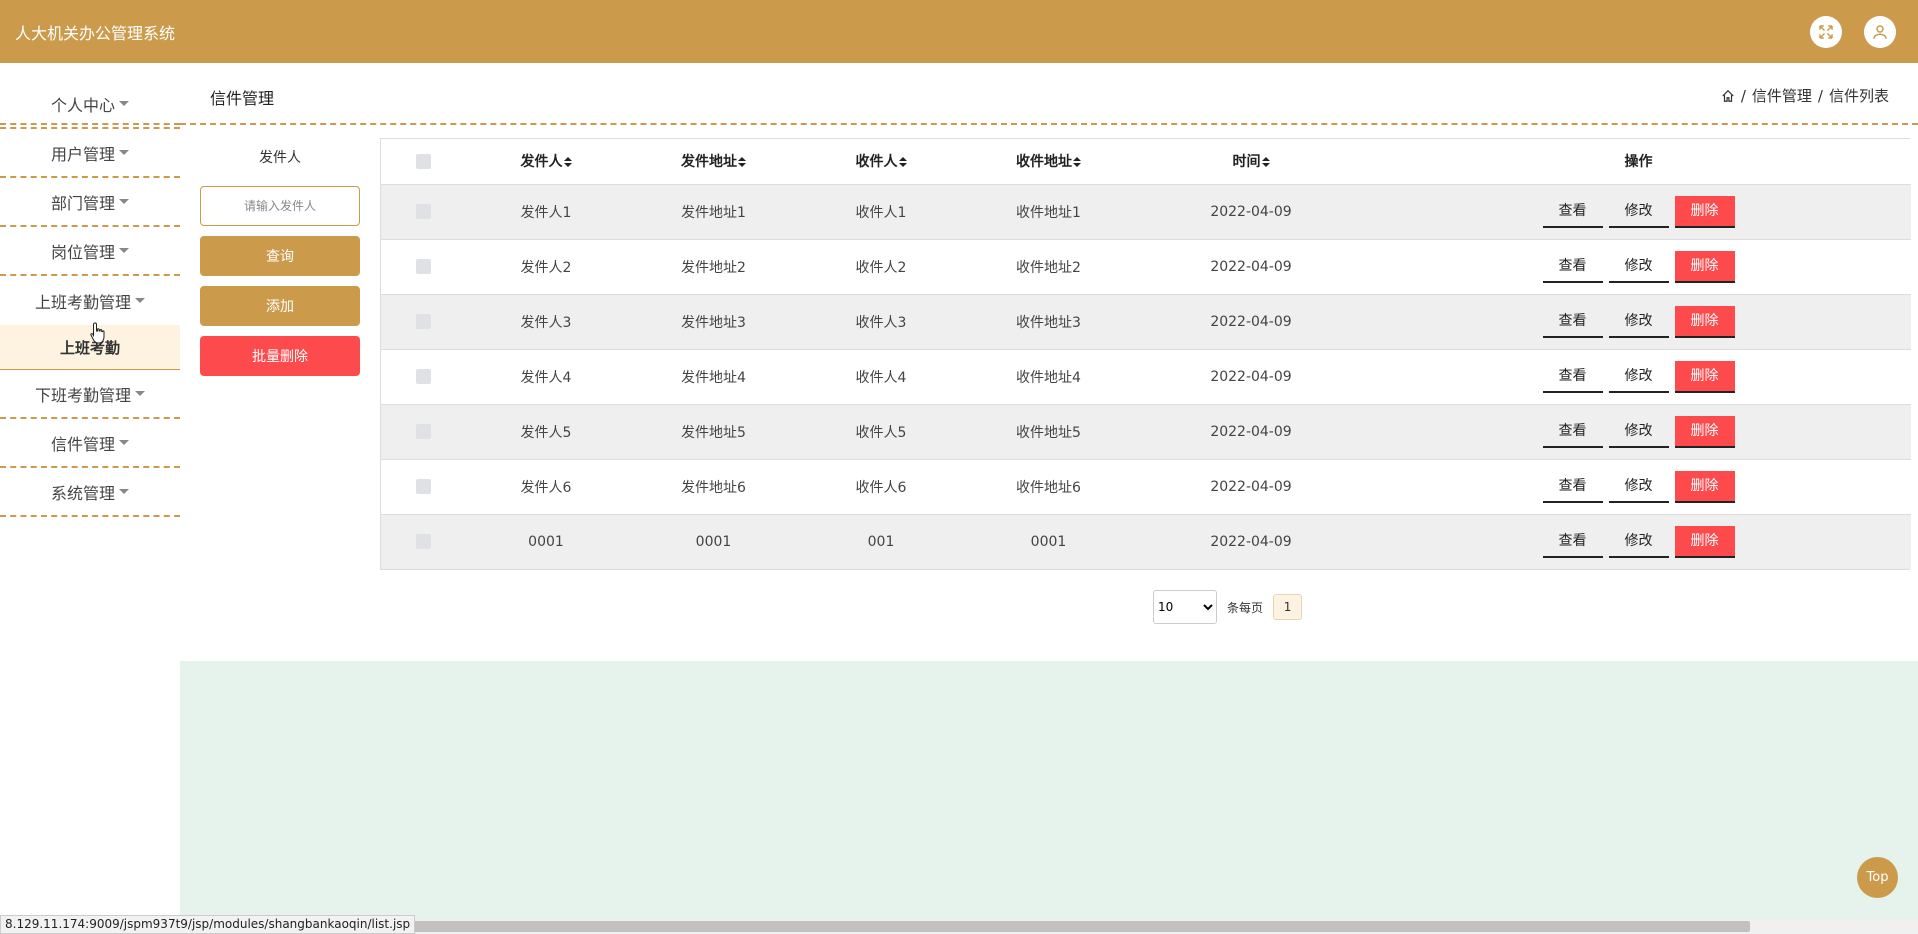 The width and height of the screenshot is (1918, 934). Describe the element at coordinates (881, 541) in the screenshot. I see `cell-receiver: 001` at that location.